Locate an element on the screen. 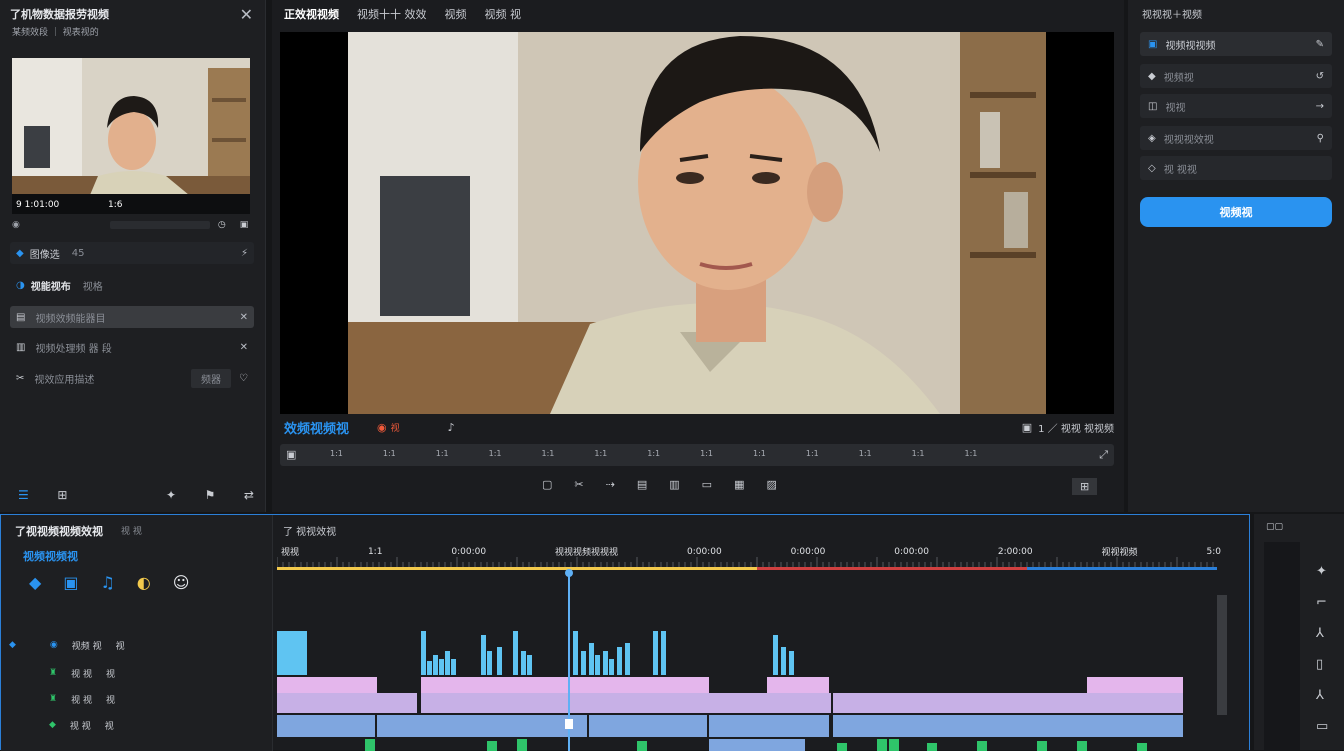 The width and height of the screenshot is (1344, 751). tab-view: 视频 视 is located at coordinates (503, 14).